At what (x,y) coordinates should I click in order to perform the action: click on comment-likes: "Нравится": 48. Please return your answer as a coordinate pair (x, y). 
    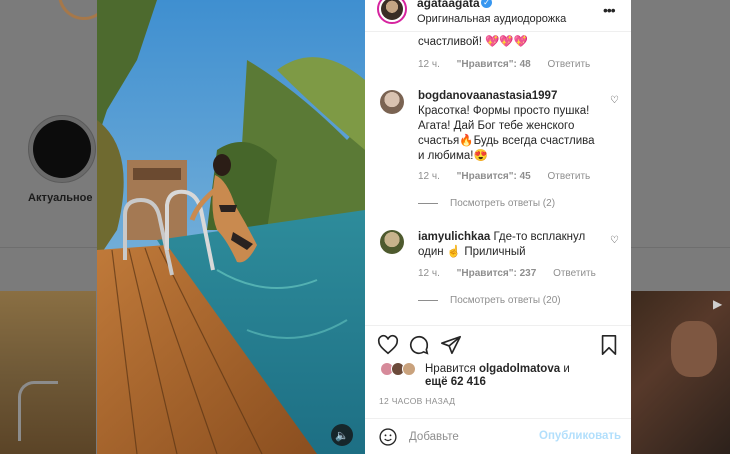
    Looking at the image, I should click on (494, 64).